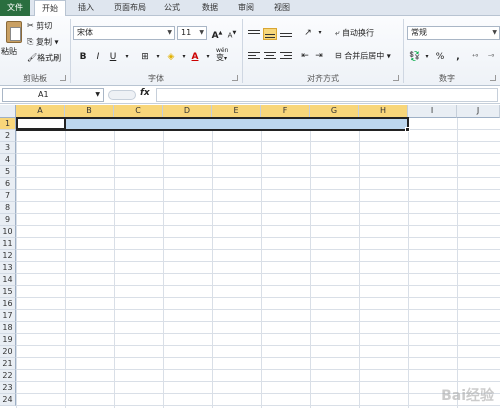  What do you see at coordinates (427, 57) in the screenshot?
I see `currency-dropdown-arrow: ▾` at bounding box center [427, 57].